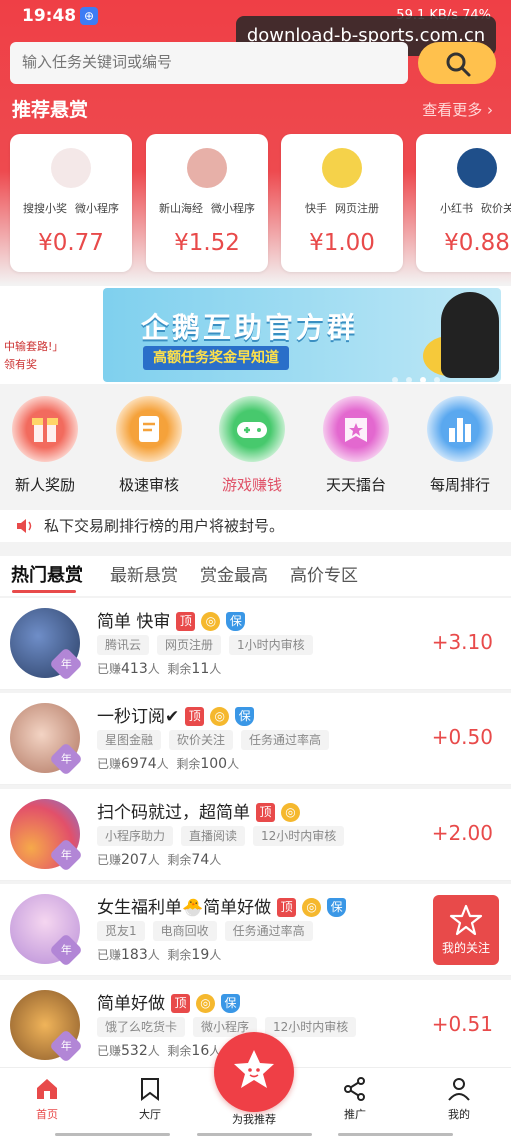 This screenshot has width=511, height=1137. Describe the element at coordinates (465, 948) in the screenshot. I see `my-follows-label: 我的关注` at that location.